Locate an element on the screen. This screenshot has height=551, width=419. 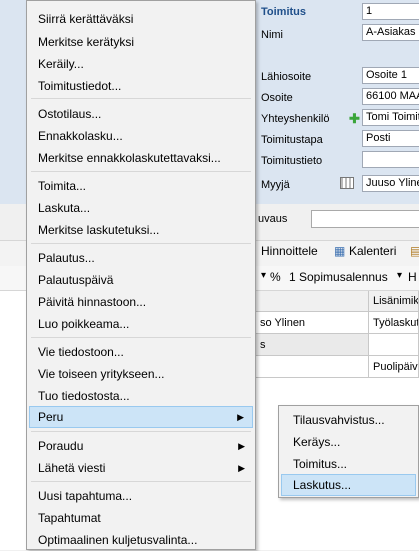
calendar-toolbar-icon: ▦ is located at coordinates (340, 251).